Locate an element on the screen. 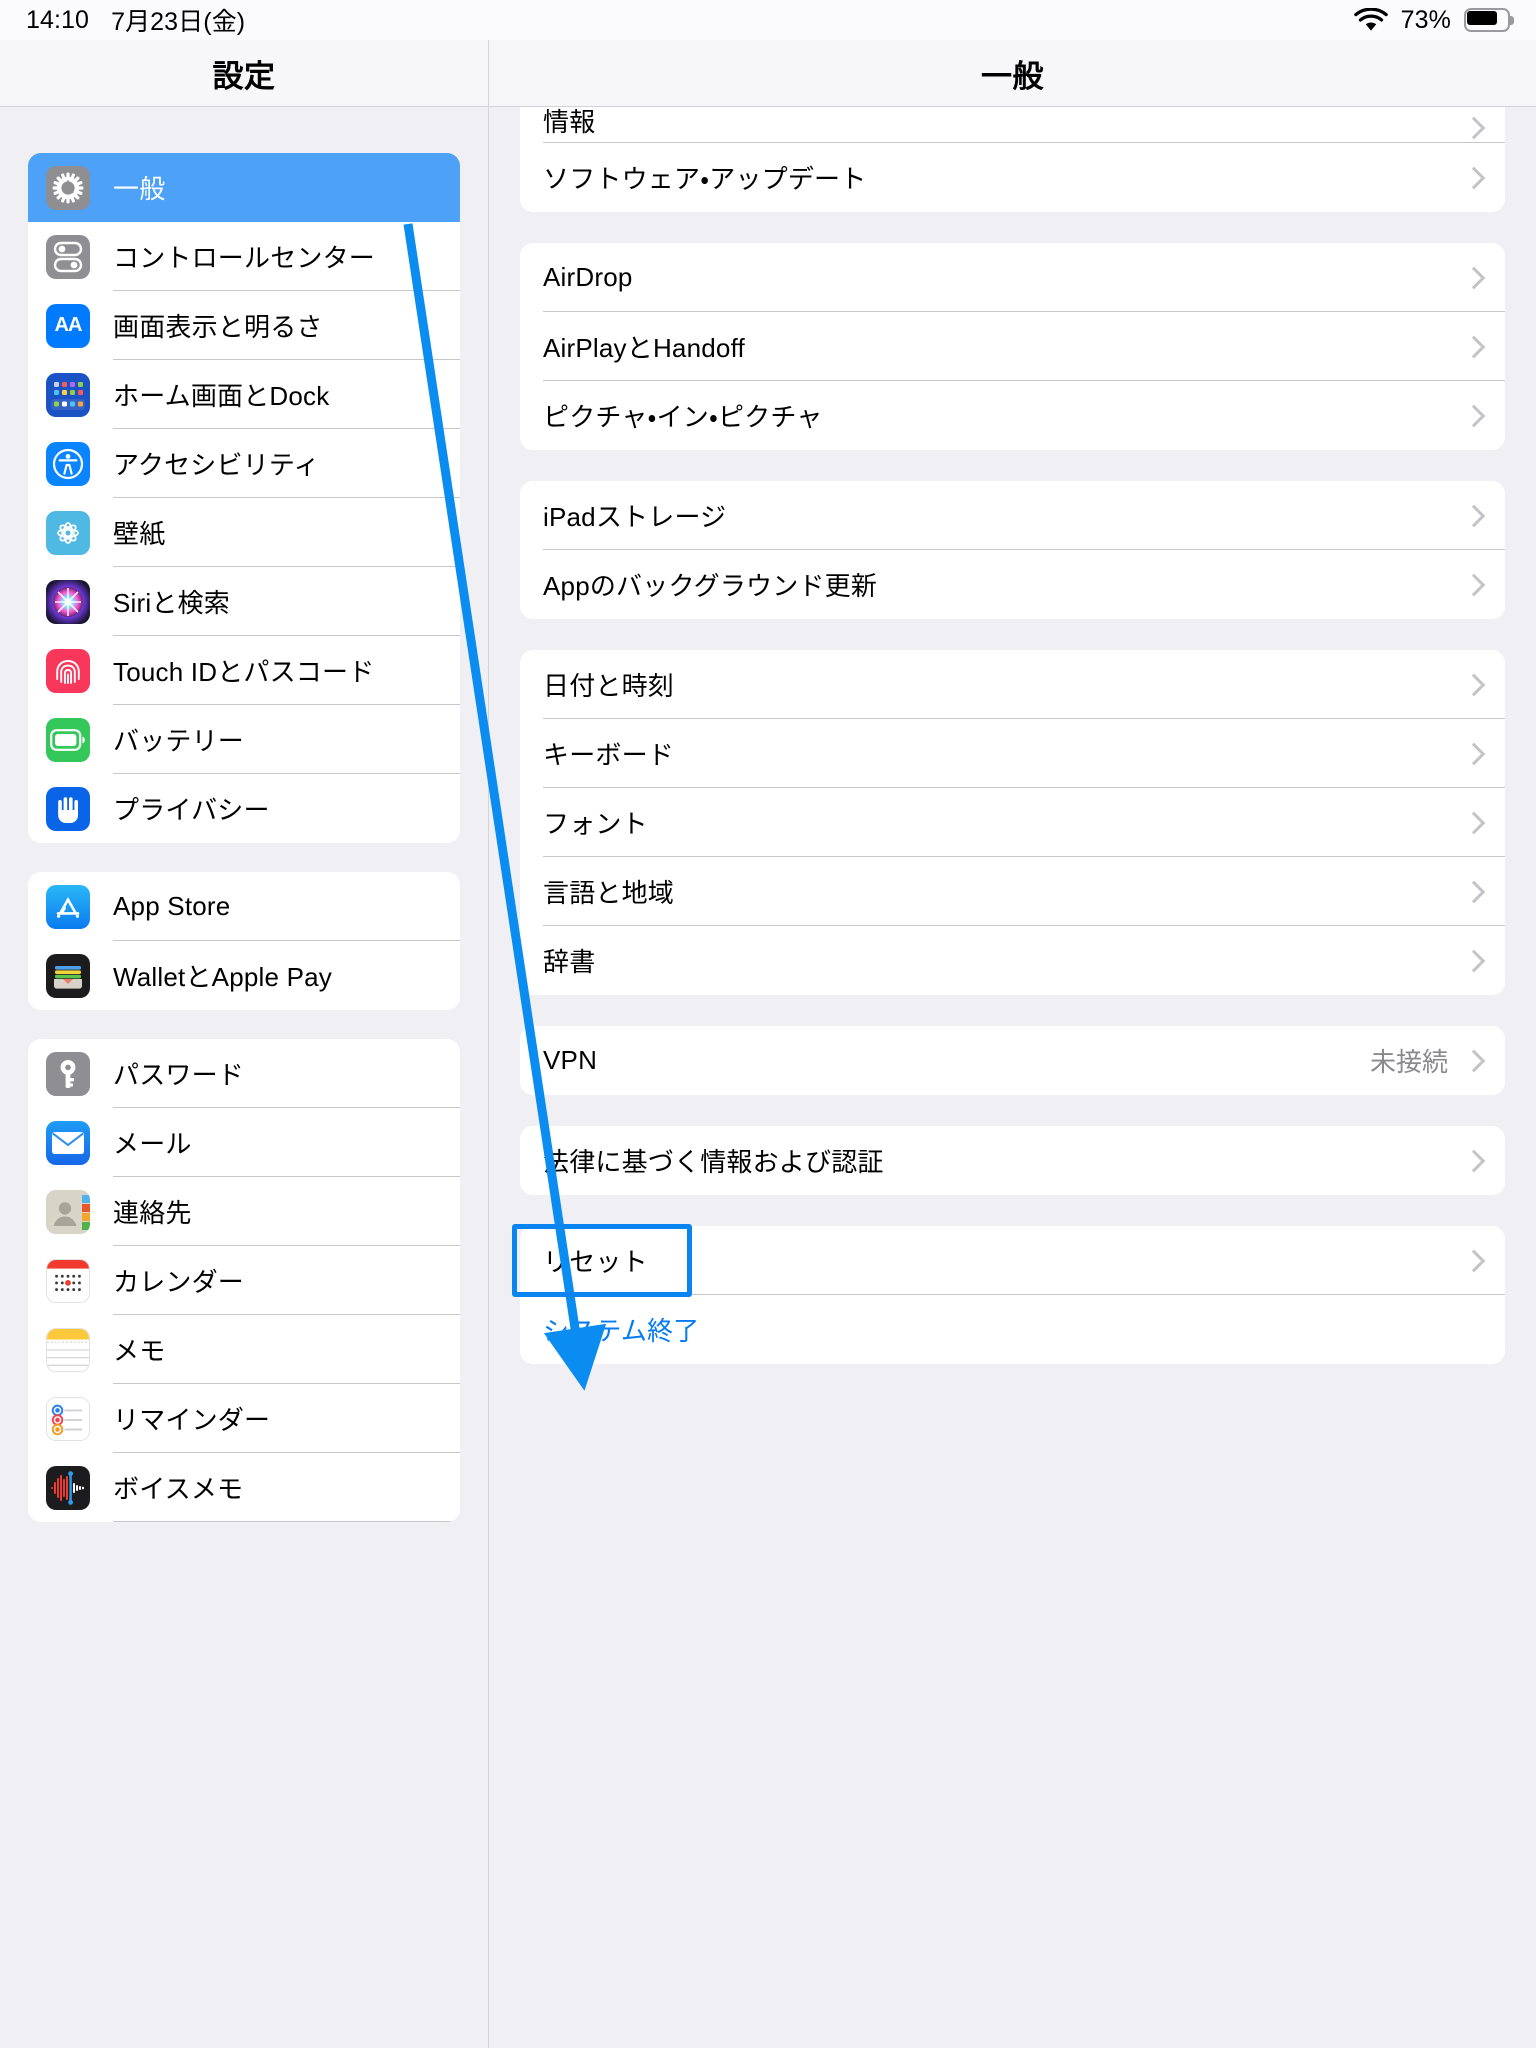 The image size is (1536, 2048). sidebar-item-label: 画面表示と明るさ is located at coordinates (218, 327).